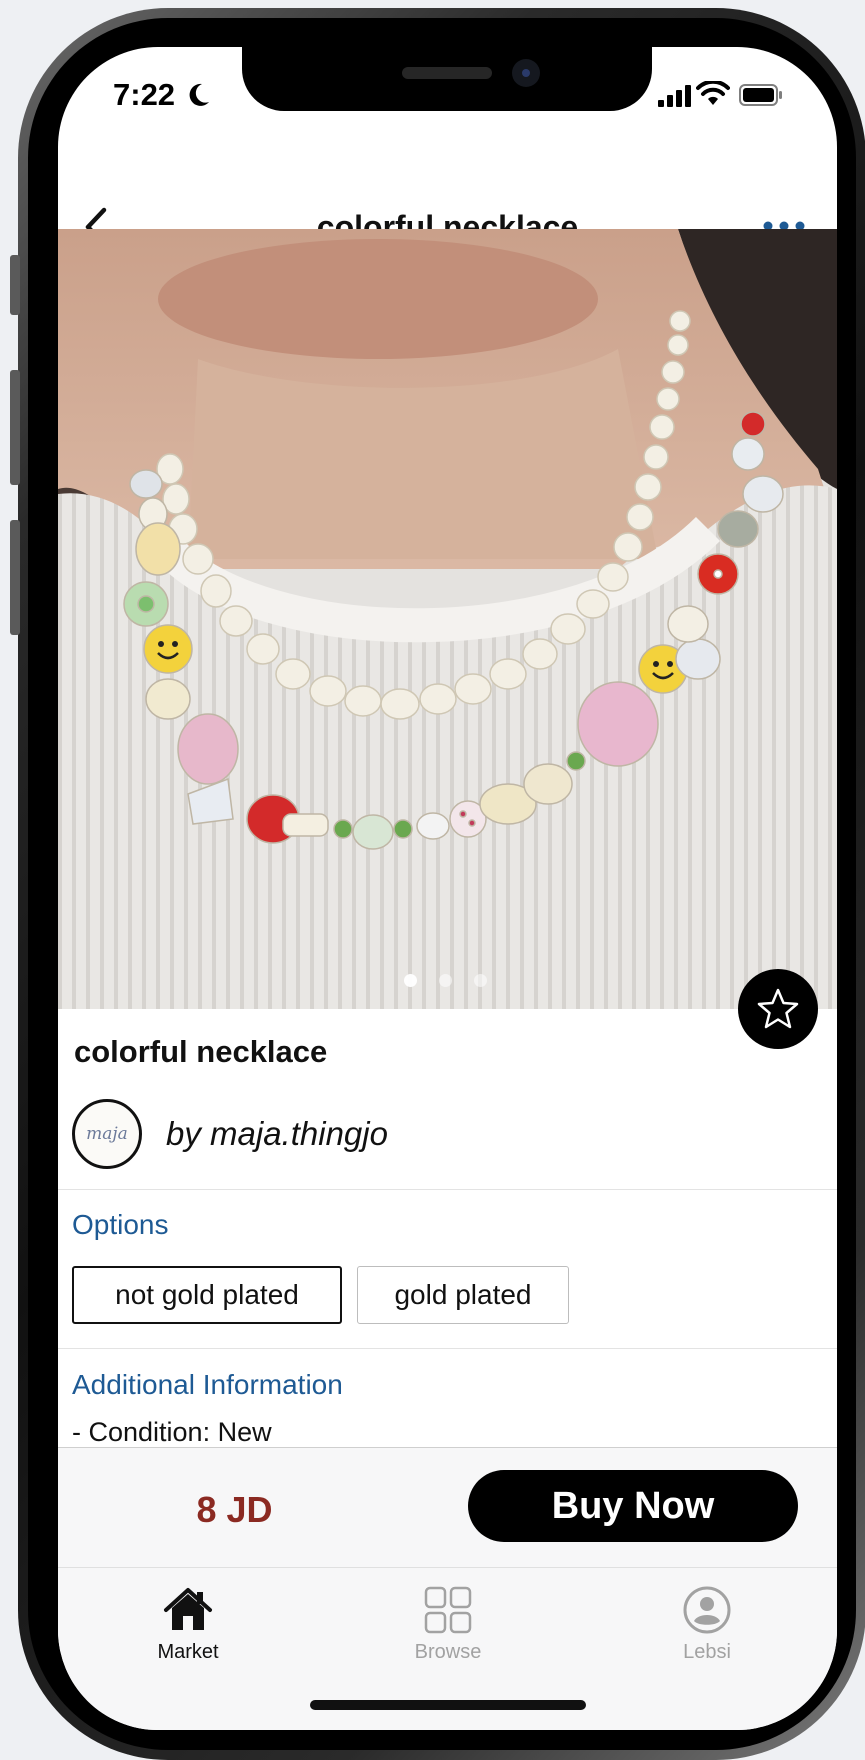  I want to click on option-not-gold-plated: not gold plated, so click(207, 1295).